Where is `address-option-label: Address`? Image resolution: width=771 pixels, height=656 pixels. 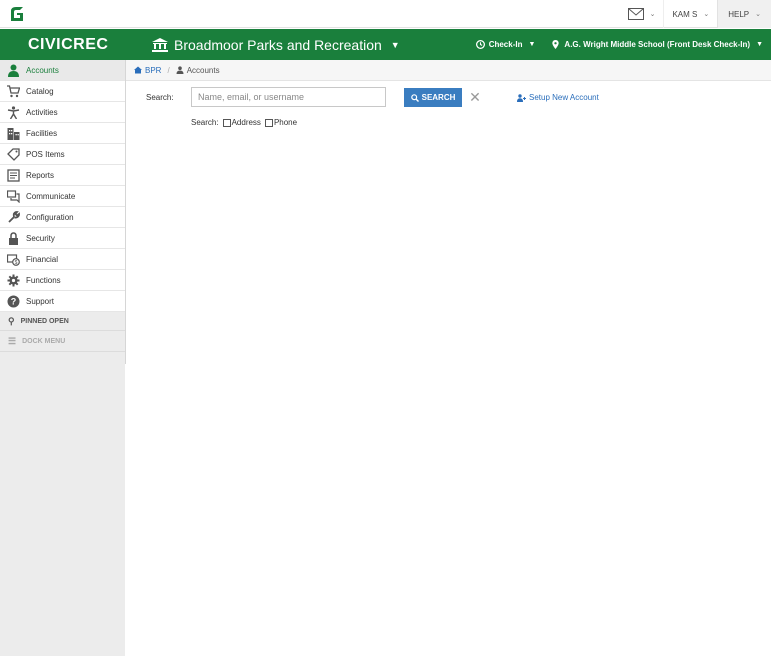 address-option-label: Address is located at coordinates (246, 122).